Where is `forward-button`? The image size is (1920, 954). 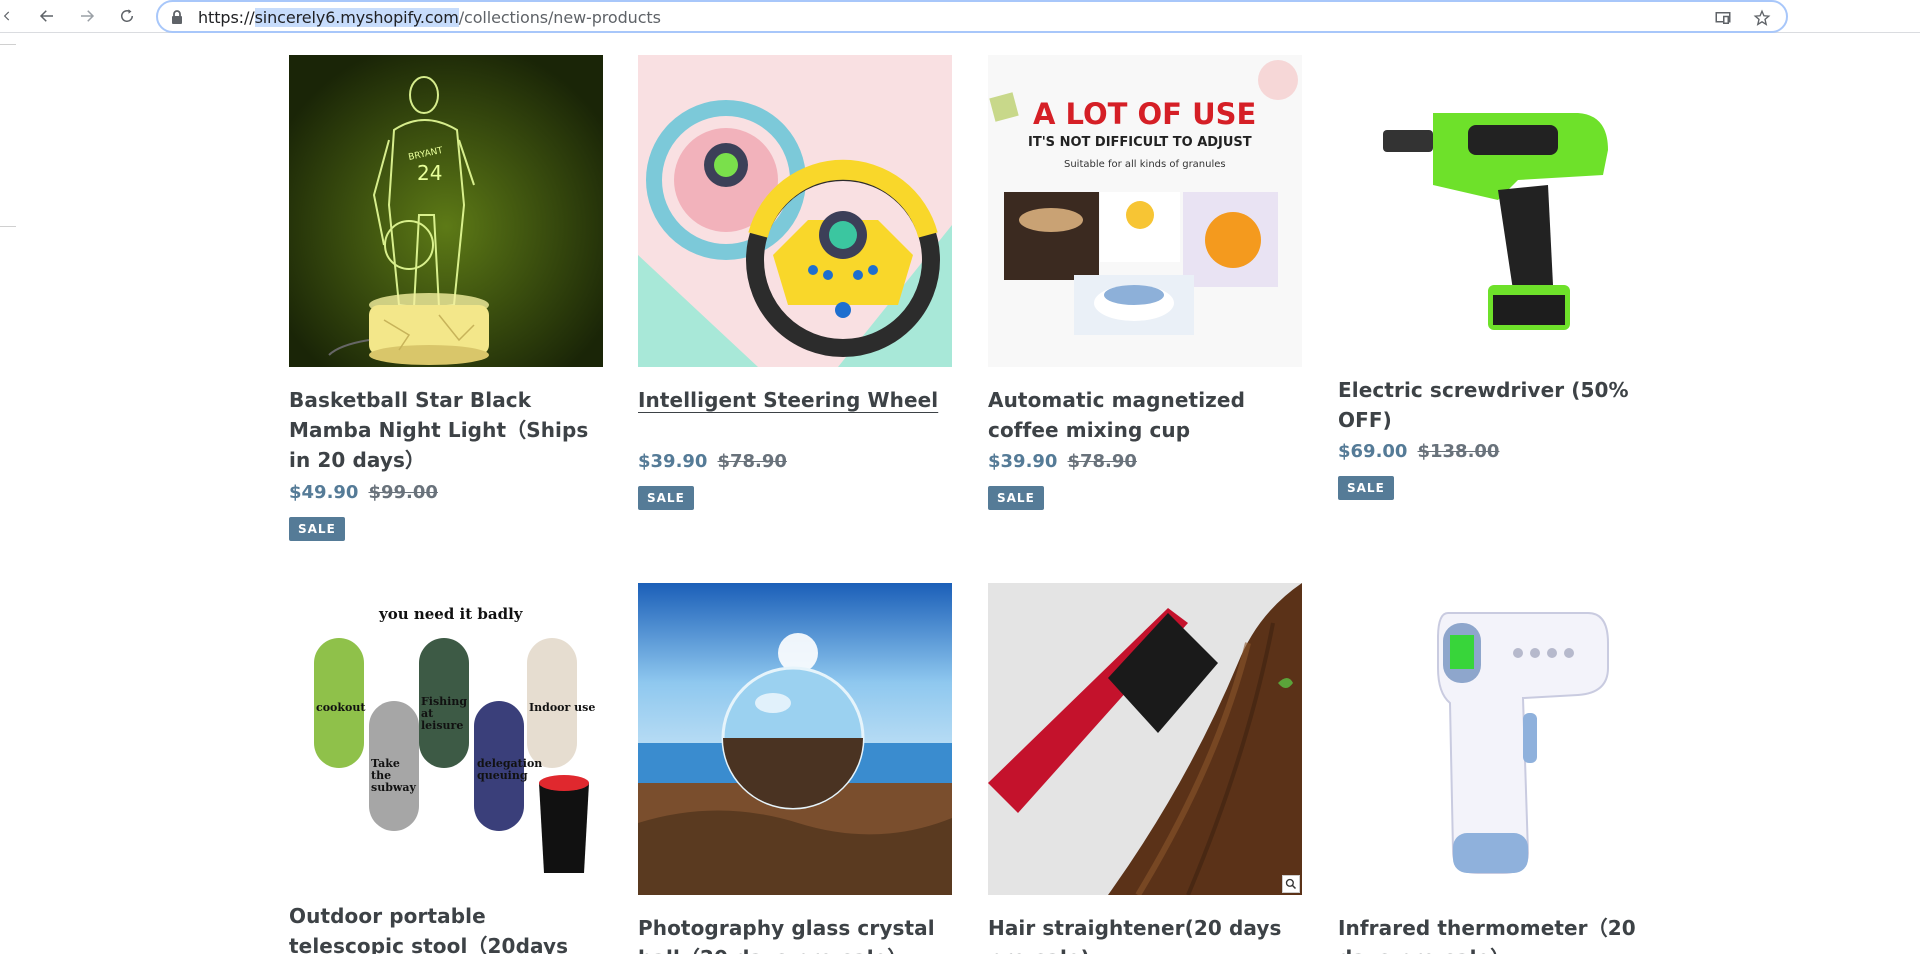
forward-button is located at coordinates (87, 16).